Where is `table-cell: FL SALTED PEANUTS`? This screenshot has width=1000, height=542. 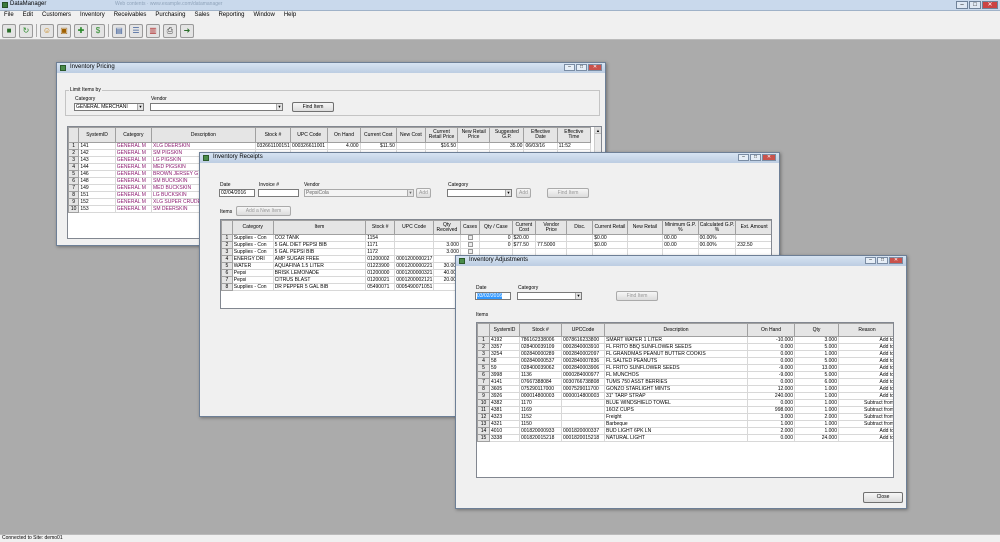 table-cell: FL SALTED PEANUTS is located at coordinates (676, 361).